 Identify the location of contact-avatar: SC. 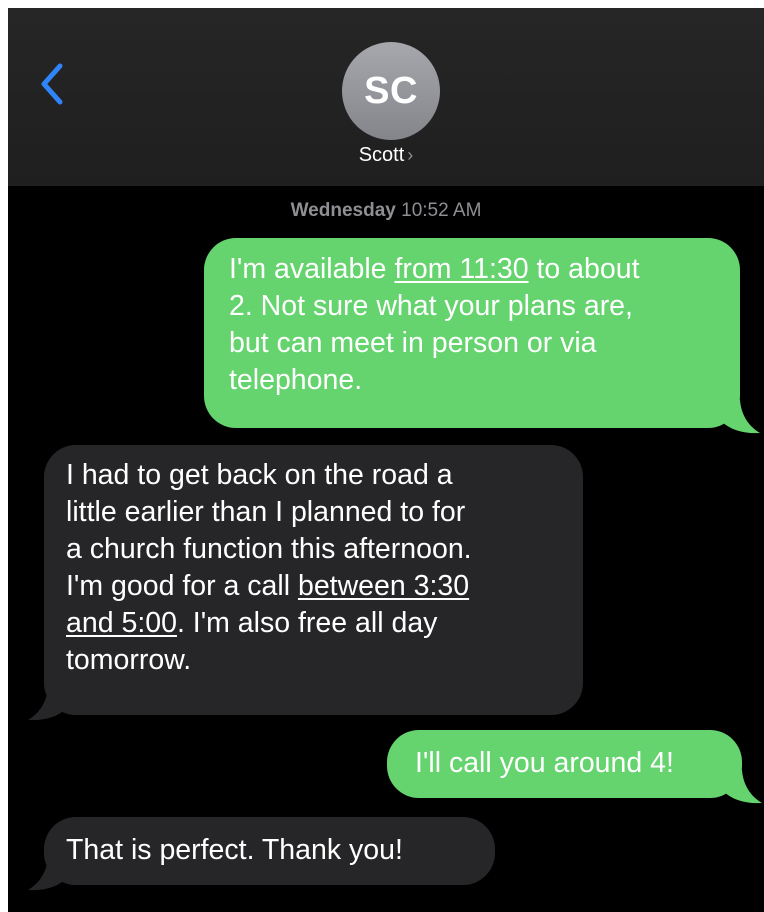
(391, 91).